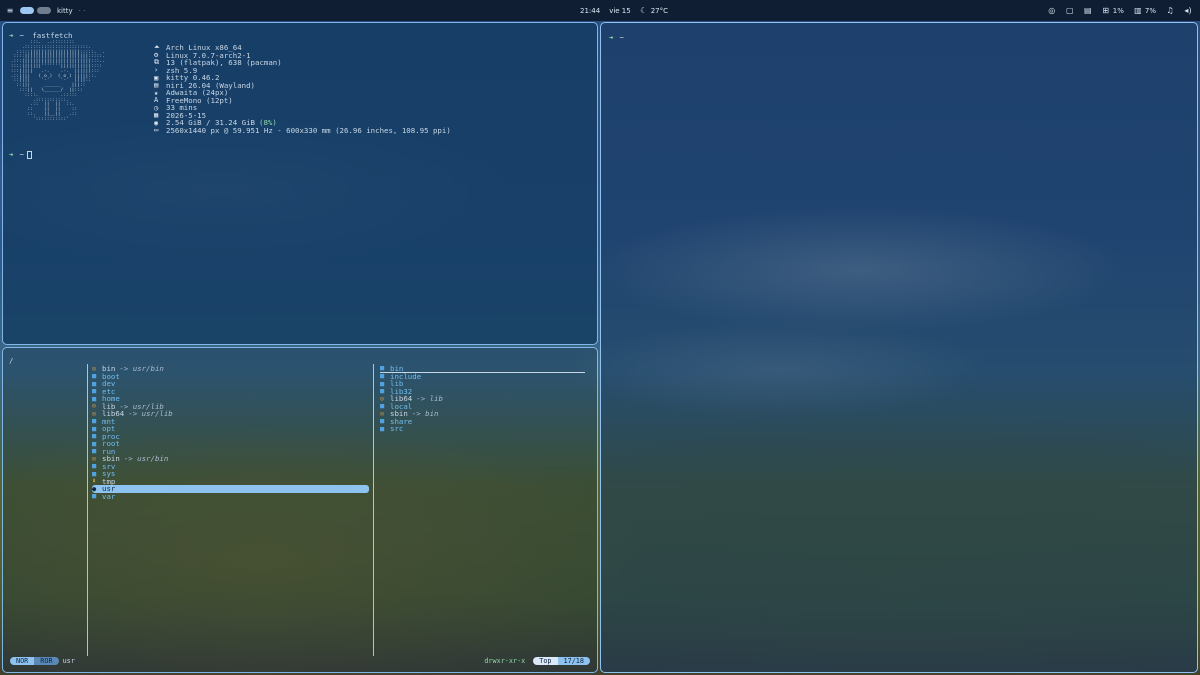 This screenshot has height=675, width=1200. What do you see at coordinates (482, 421) in the screenshot?
I see `file-entry-share: ■ share` at bounding box center [482, 421].